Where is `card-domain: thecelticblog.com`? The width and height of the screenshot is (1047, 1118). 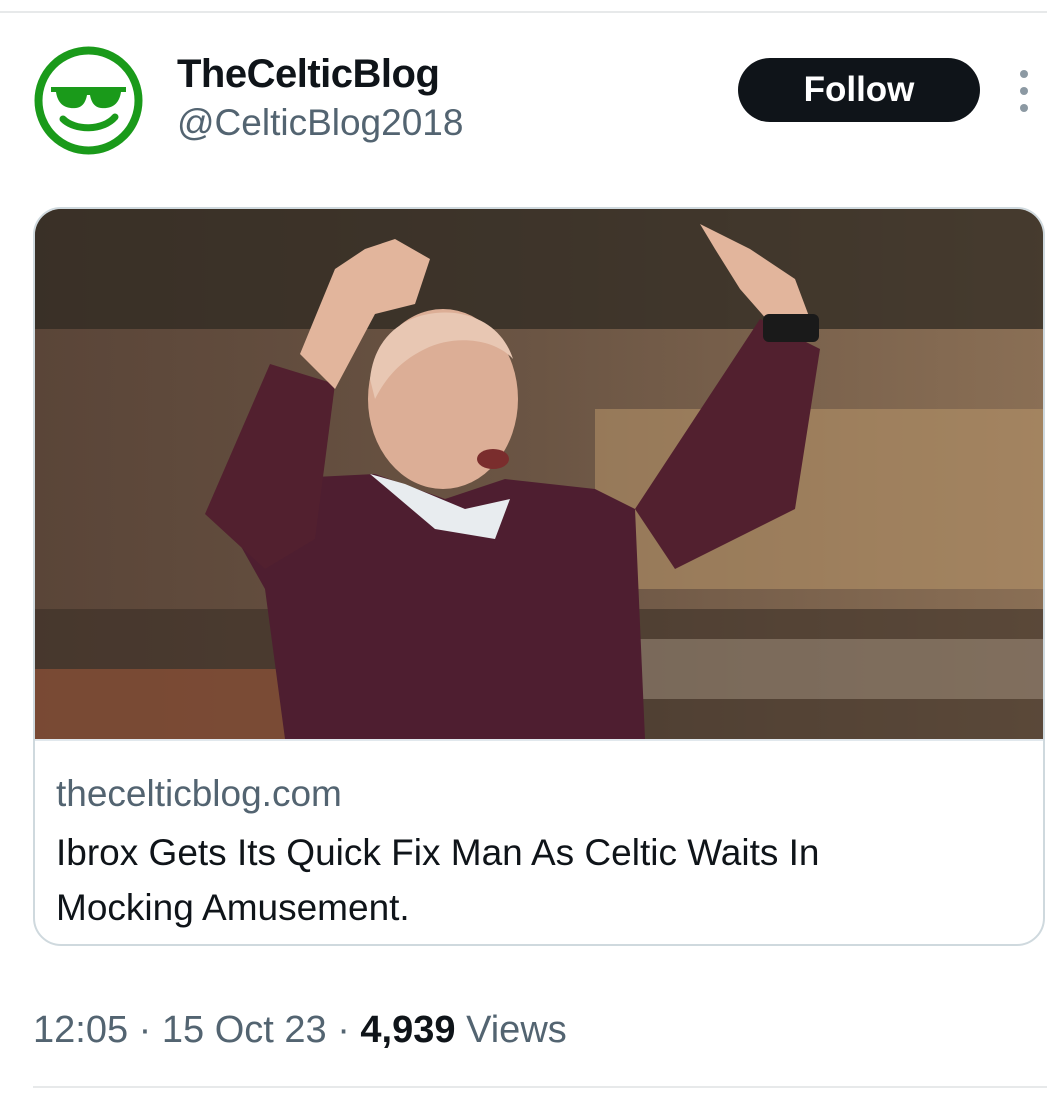
card-domain: thecelticblog.com is located at coordinates (199, 793).